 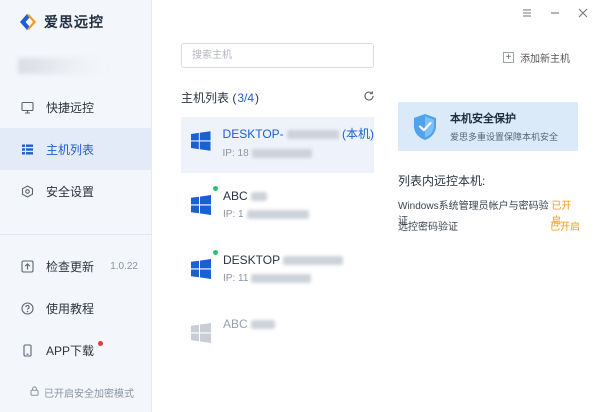 I want to click on sidebar-item-label: 安全设置, so click(x=70, y=191).